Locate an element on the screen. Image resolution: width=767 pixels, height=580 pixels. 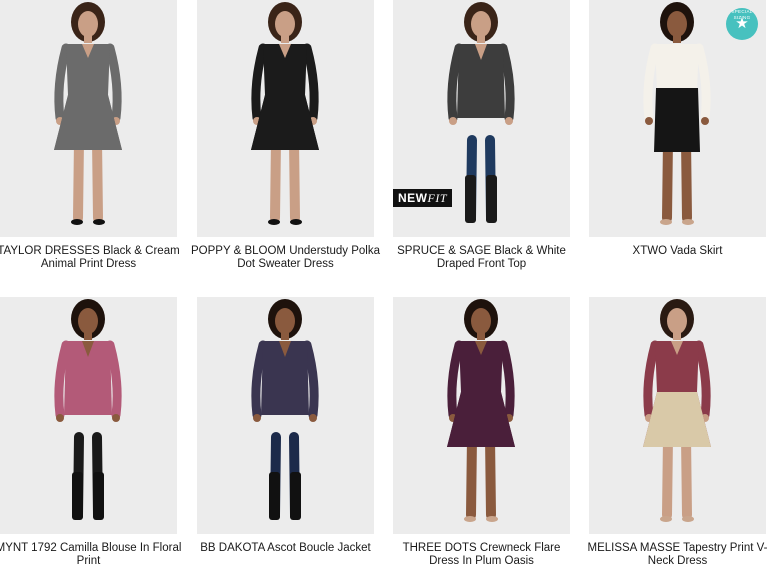
new-fit-label: NEW is located at coordinates (413, 198).